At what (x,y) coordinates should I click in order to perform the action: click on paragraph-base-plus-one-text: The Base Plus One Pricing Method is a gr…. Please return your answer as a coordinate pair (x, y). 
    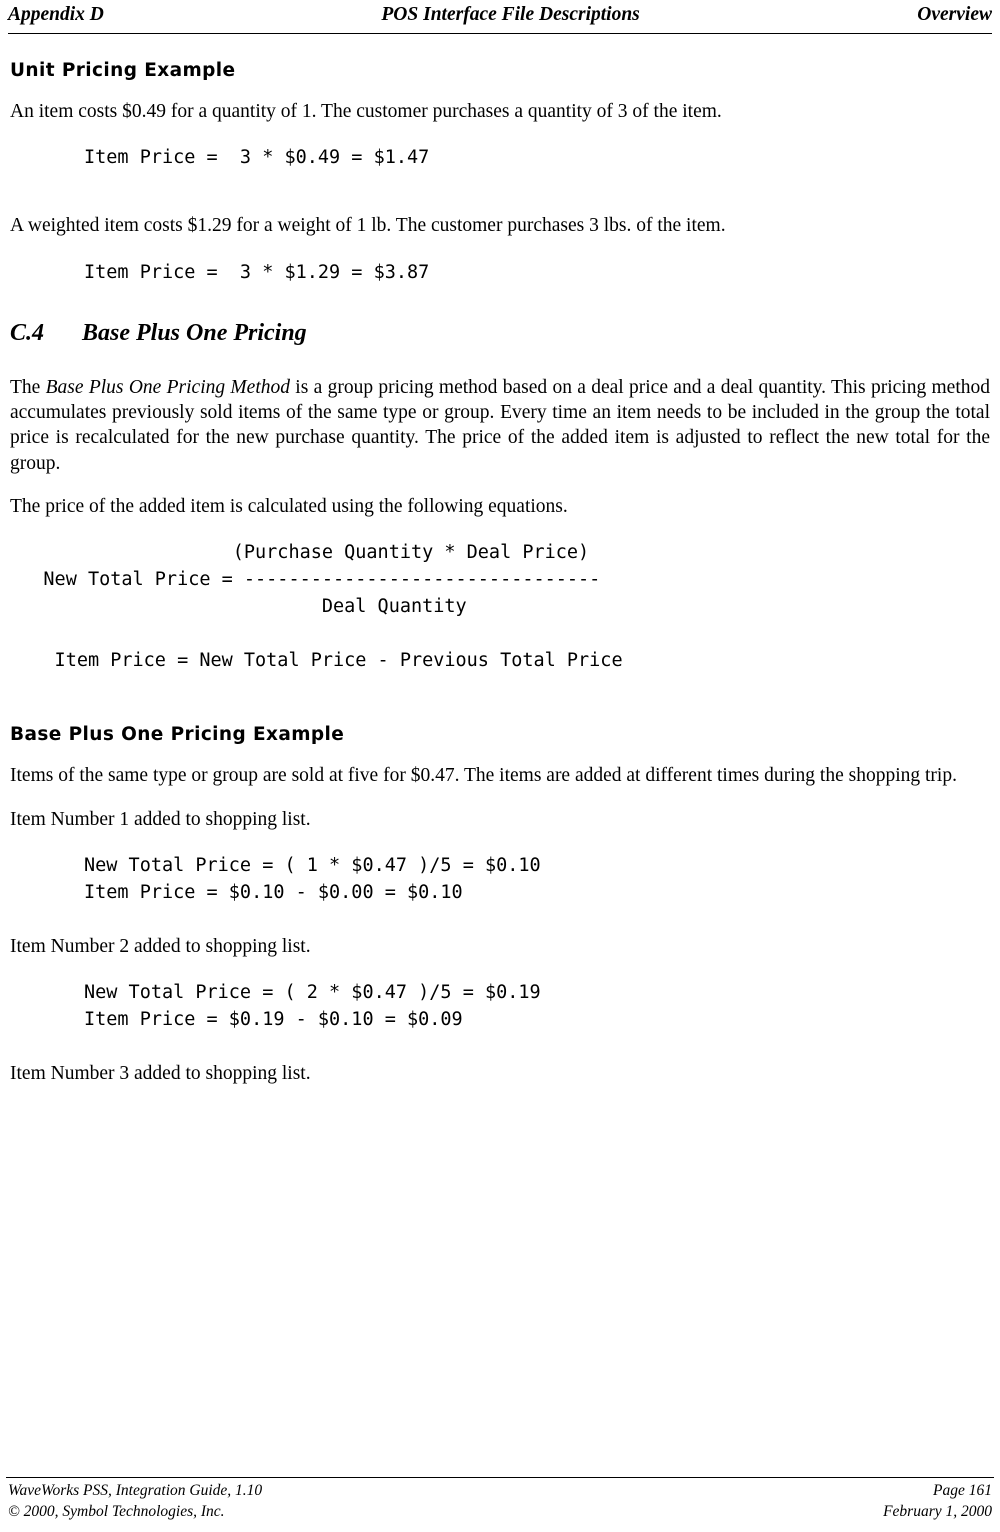
    Looking at the image, I should click on (500, 425).